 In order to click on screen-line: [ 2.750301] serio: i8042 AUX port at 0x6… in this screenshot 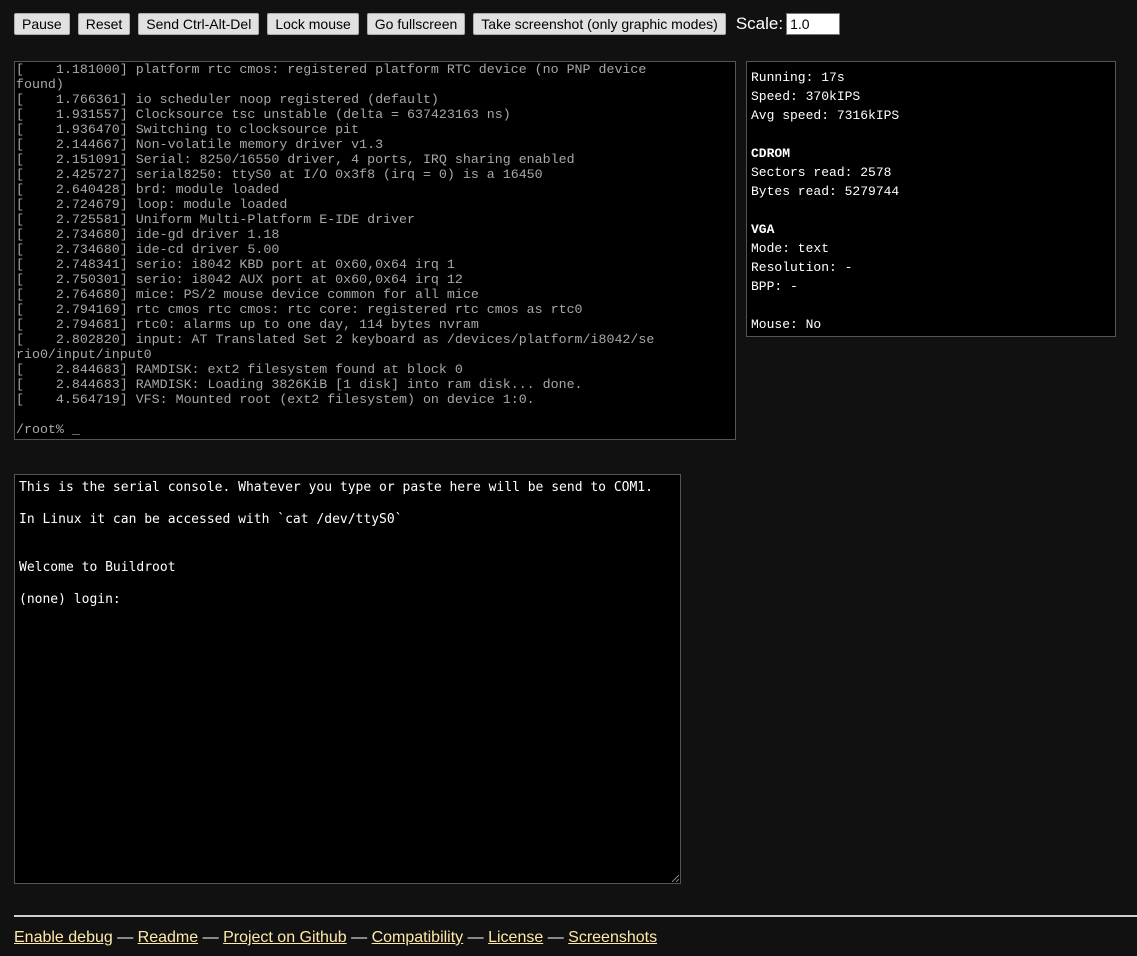, I will do `click(239, 279)`.